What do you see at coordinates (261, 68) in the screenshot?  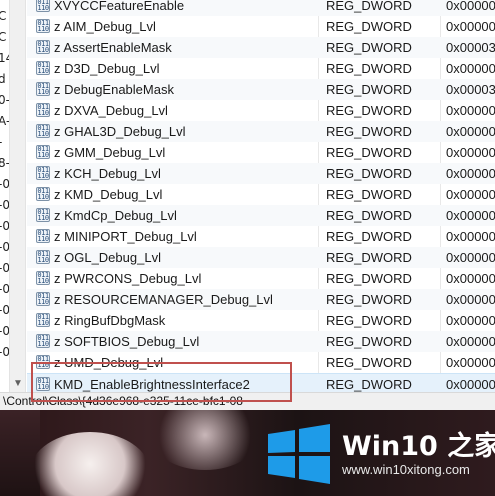 I see `registry-value-row: 011110 z D3D_Debug_Lvl REG_DWORD 0x000000` at bounding box center [261, 68].